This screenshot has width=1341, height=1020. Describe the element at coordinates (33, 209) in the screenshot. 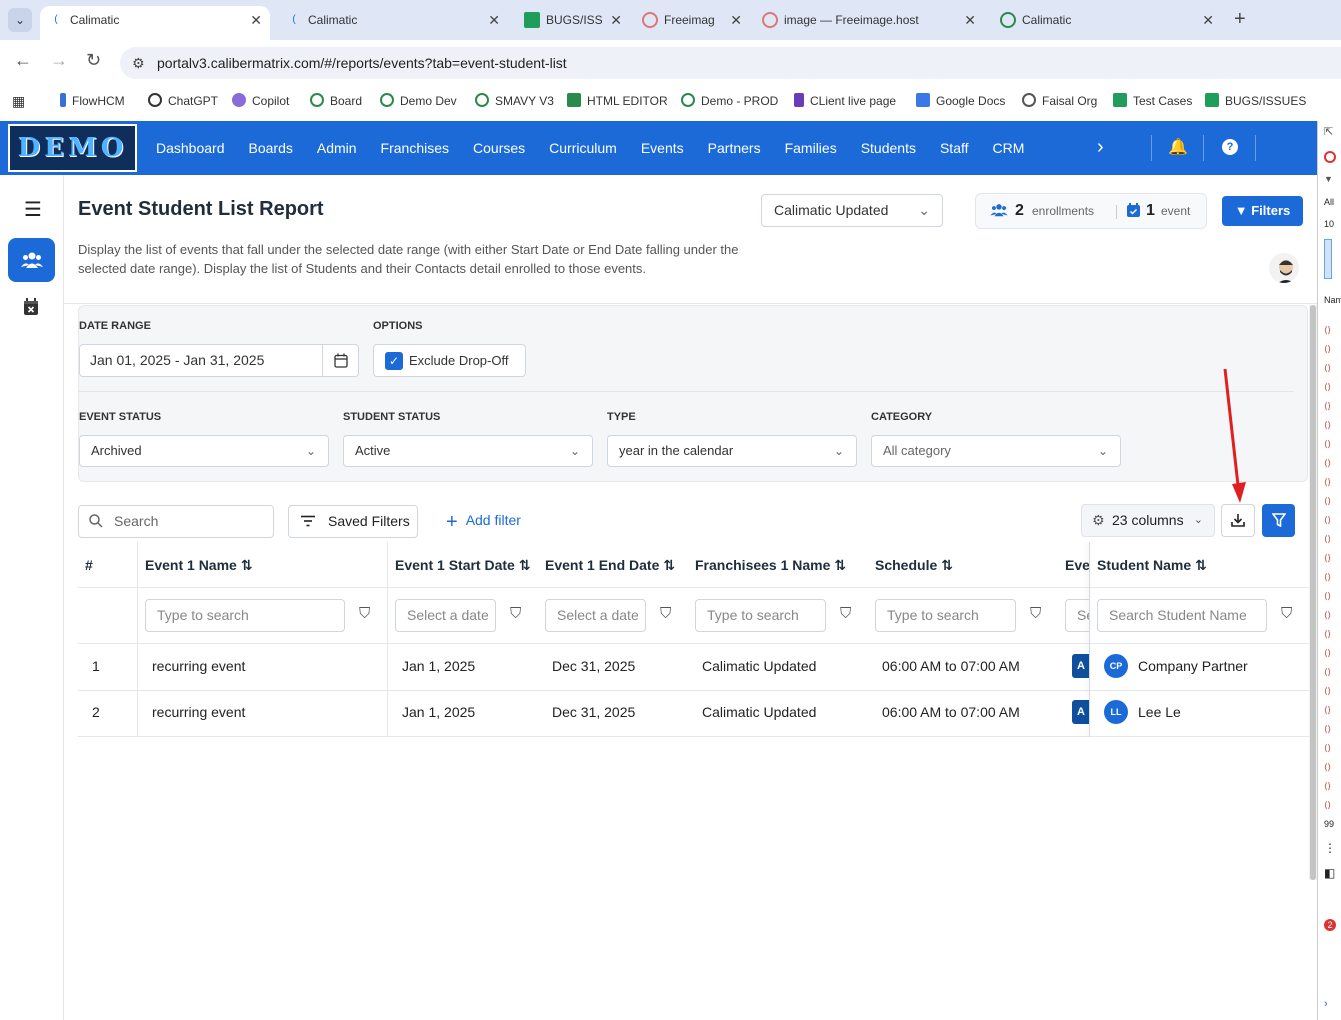

I see `hamburger-menu-icon: ☰` at that location.